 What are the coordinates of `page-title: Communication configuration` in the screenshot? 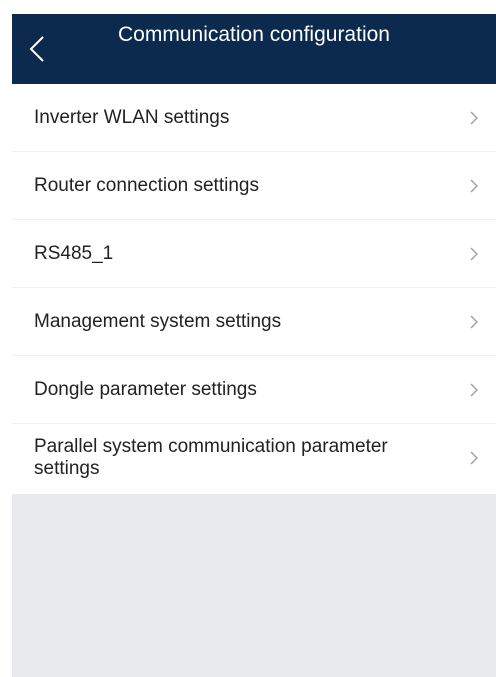 It's located at (254, 34).